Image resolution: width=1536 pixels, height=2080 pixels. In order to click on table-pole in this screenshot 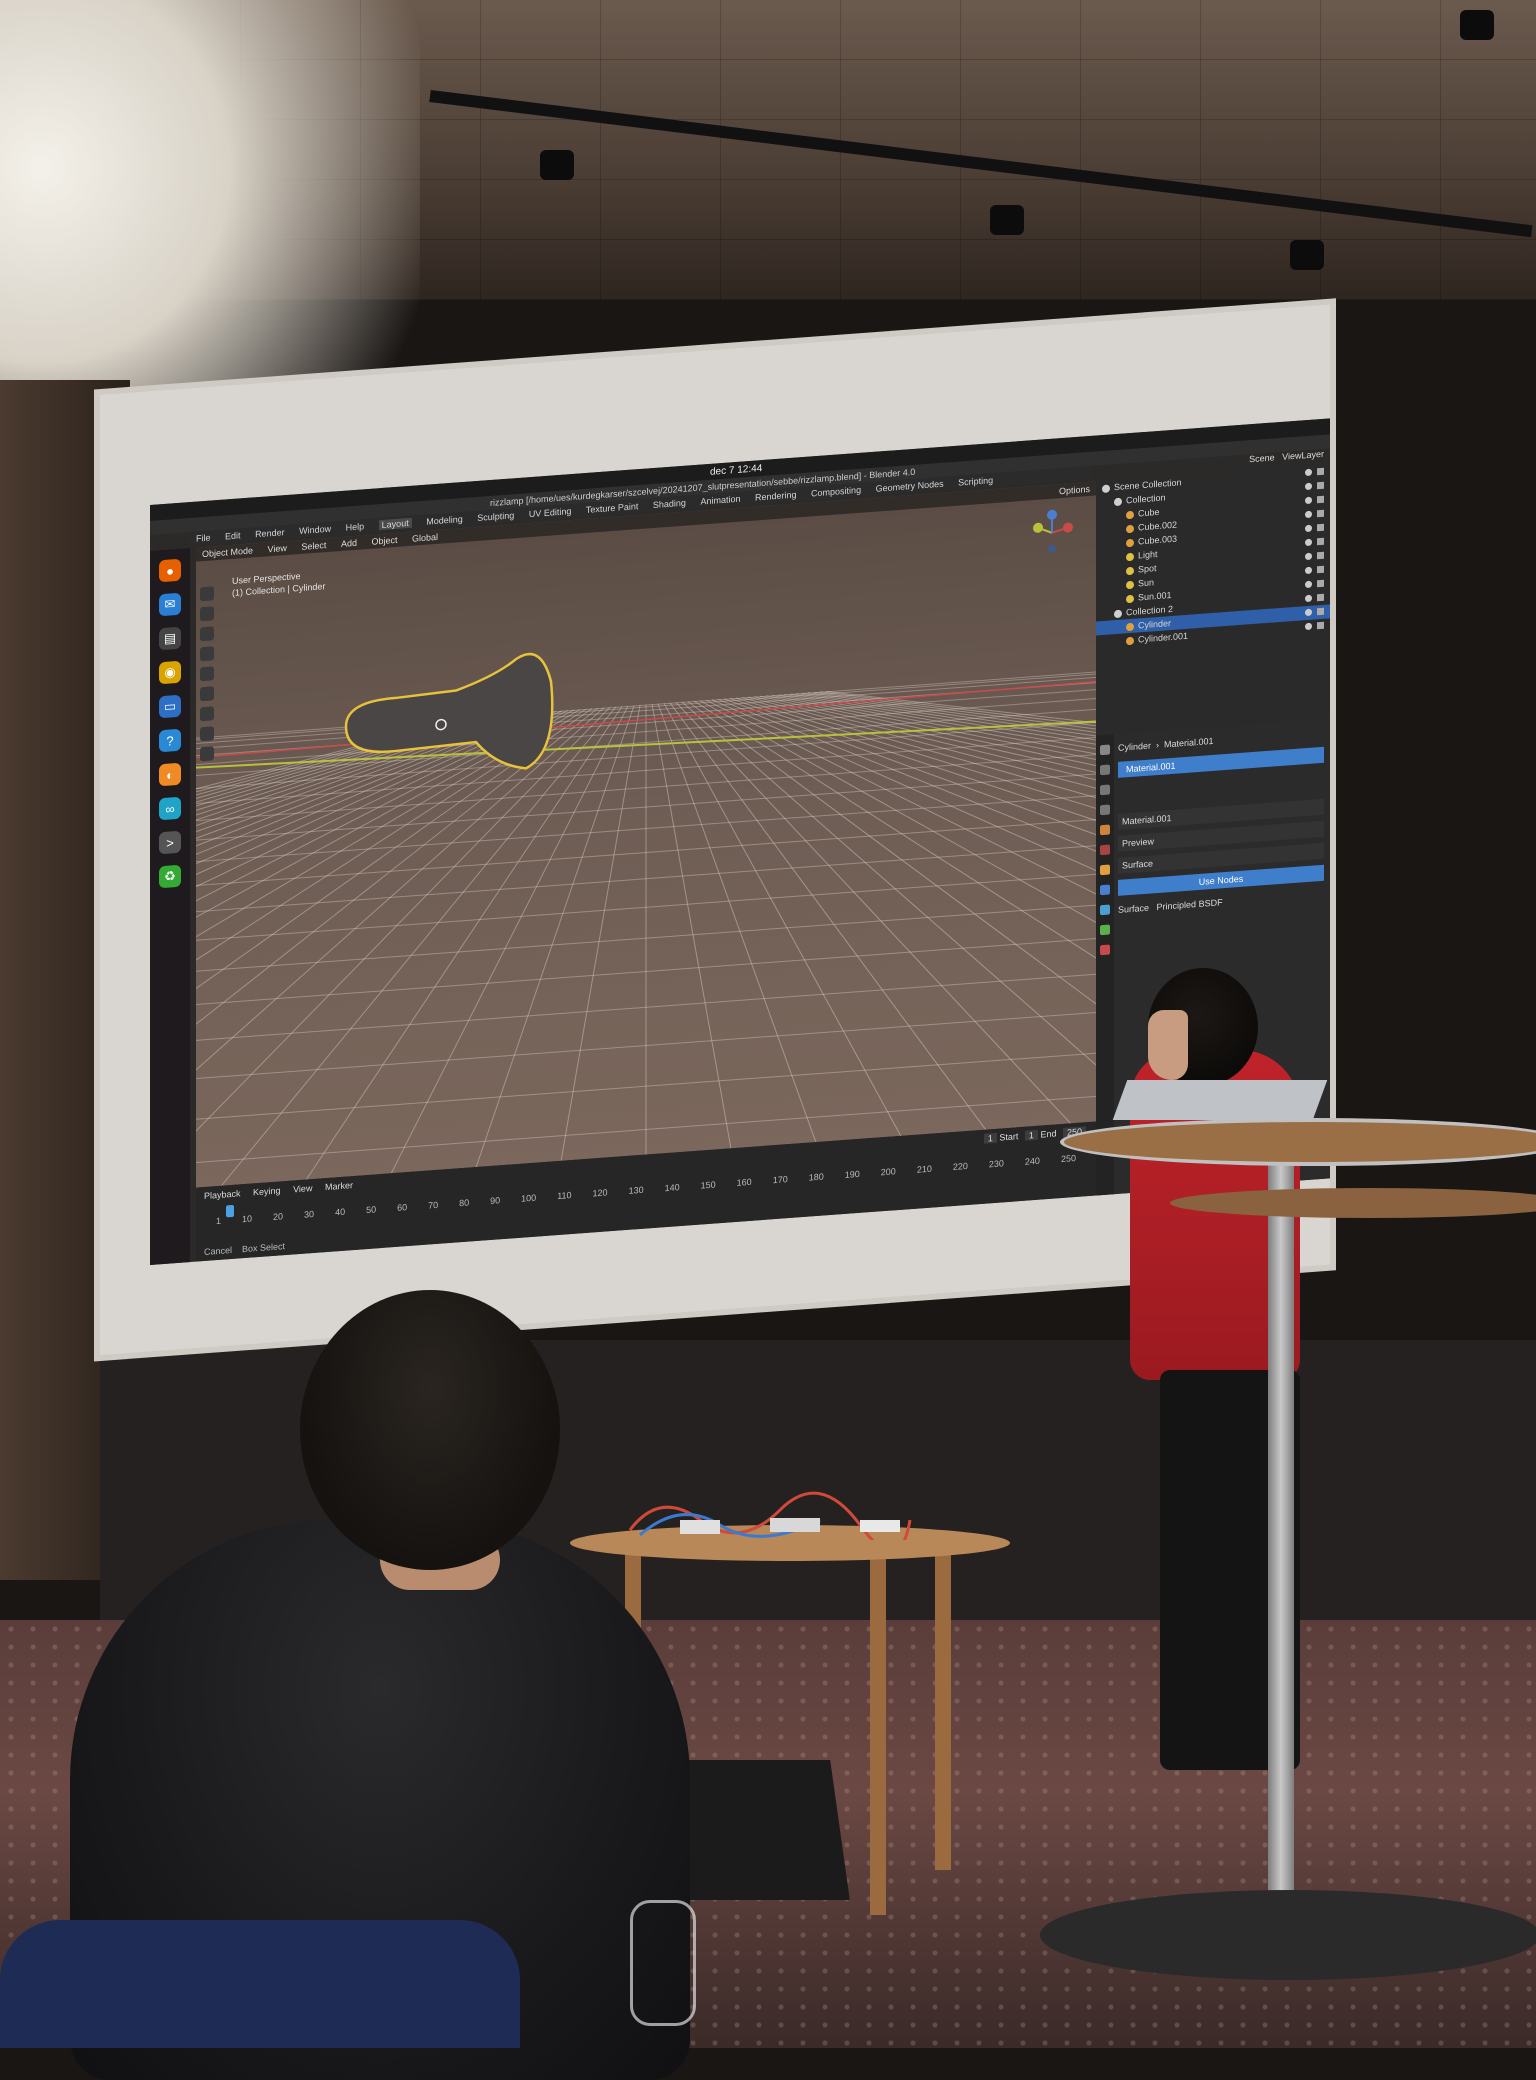, I will do `click(1281, 1540)`.